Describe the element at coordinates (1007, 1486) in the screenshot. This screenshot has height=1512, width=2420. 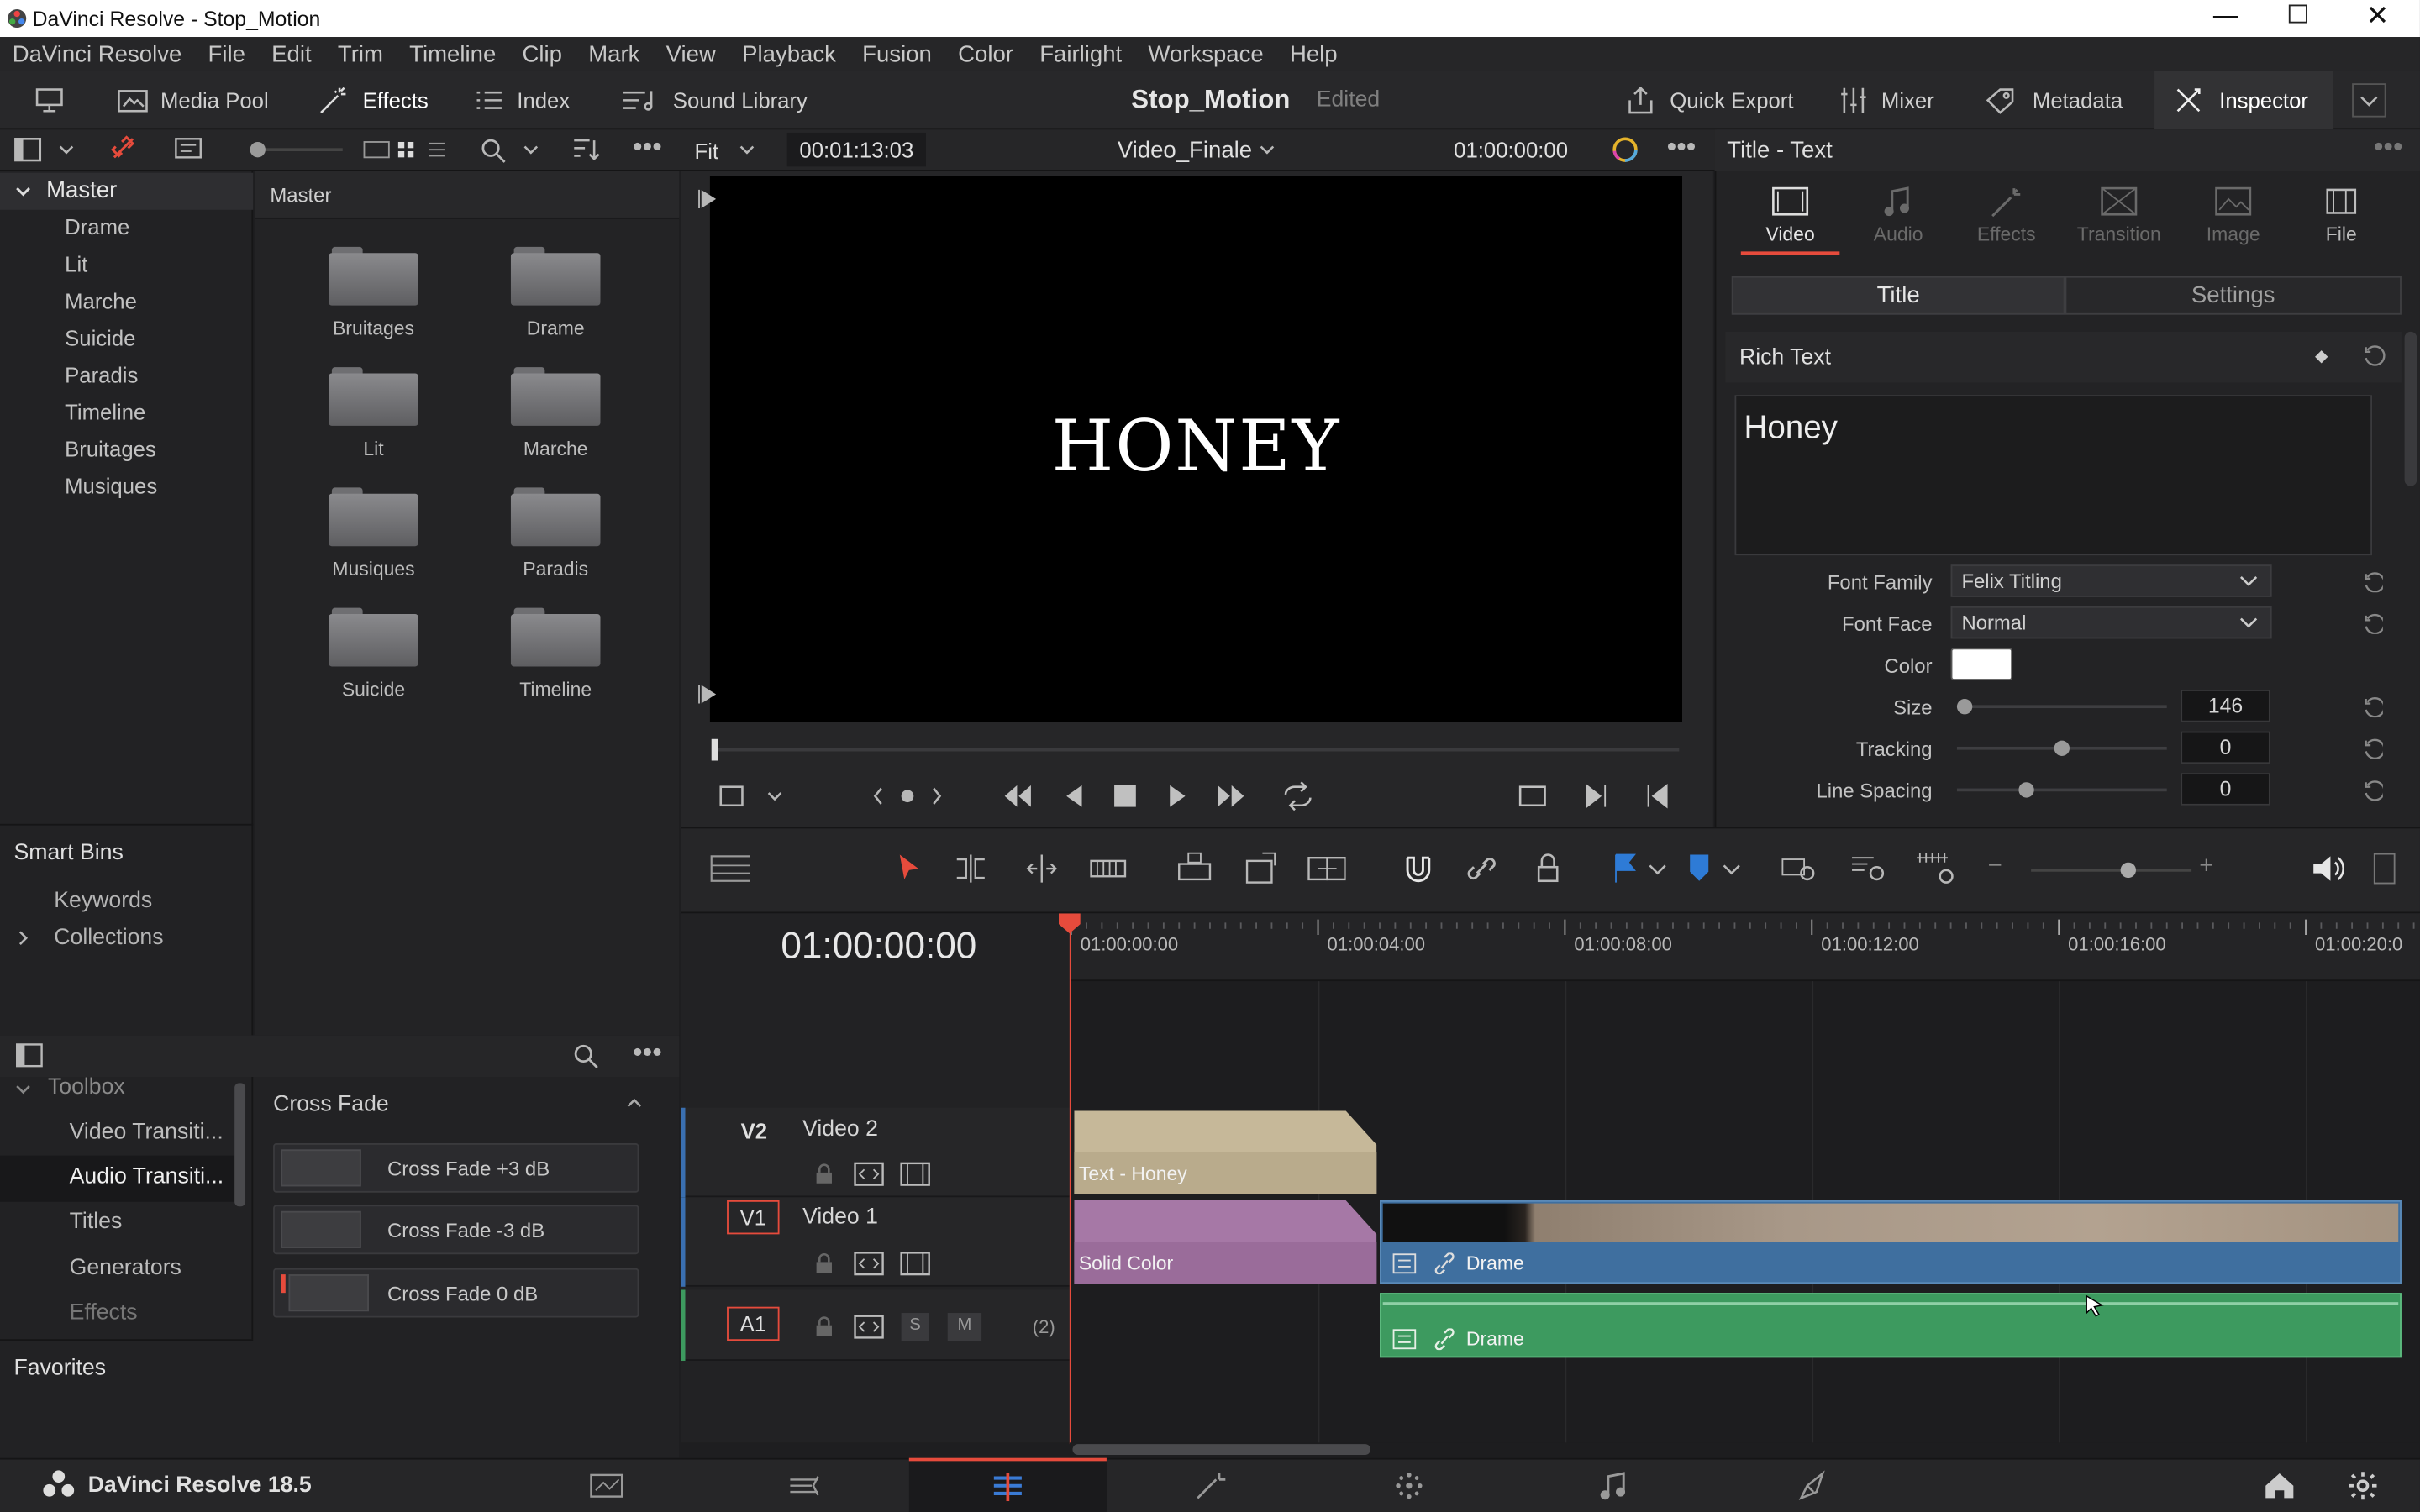
I see `edit-page-icon` at that location.